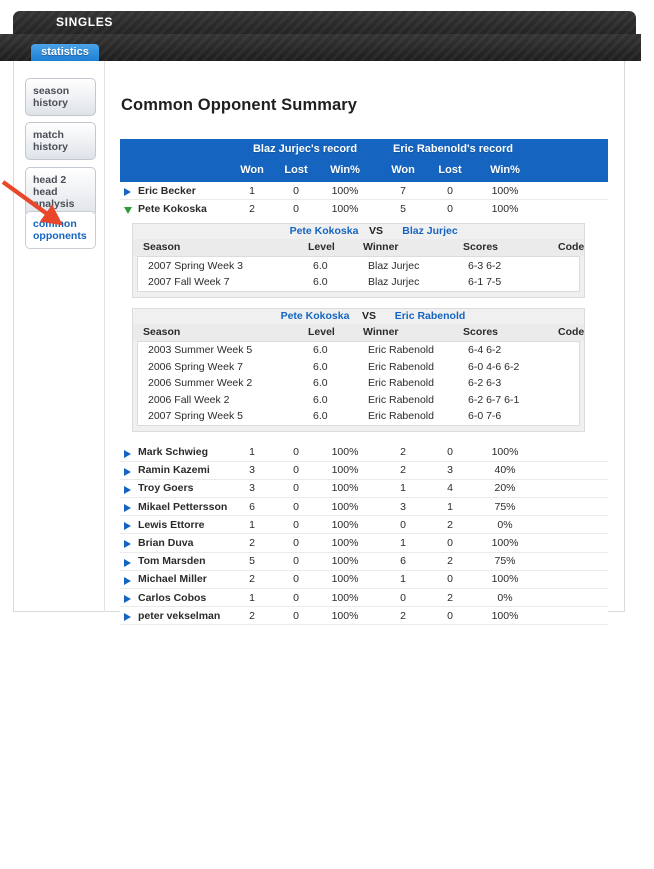 This screenshot has width=654, height=869. I want to click on cell-winpct-b: 100%, so click(505, 190).